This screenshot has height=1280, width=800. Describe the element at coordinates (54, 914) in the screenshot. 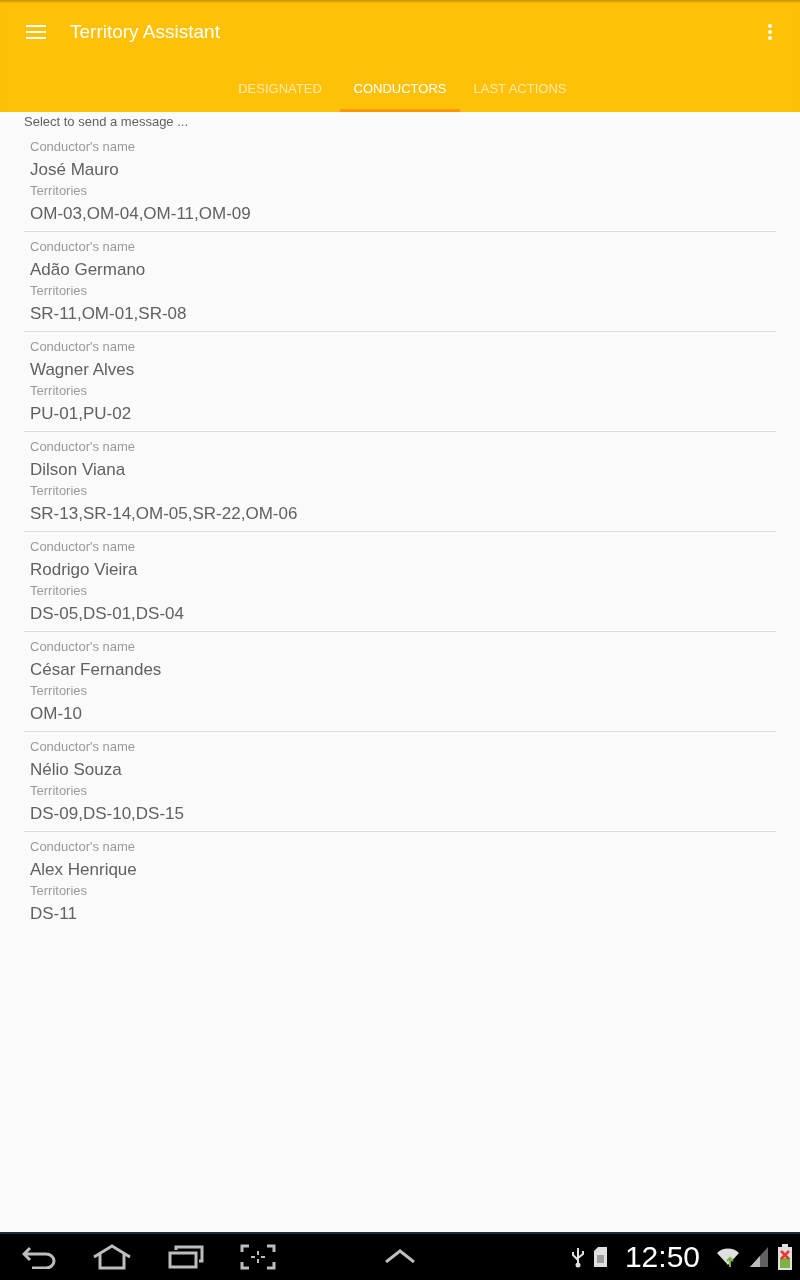

I see `territories-value: DS-11` at that location.